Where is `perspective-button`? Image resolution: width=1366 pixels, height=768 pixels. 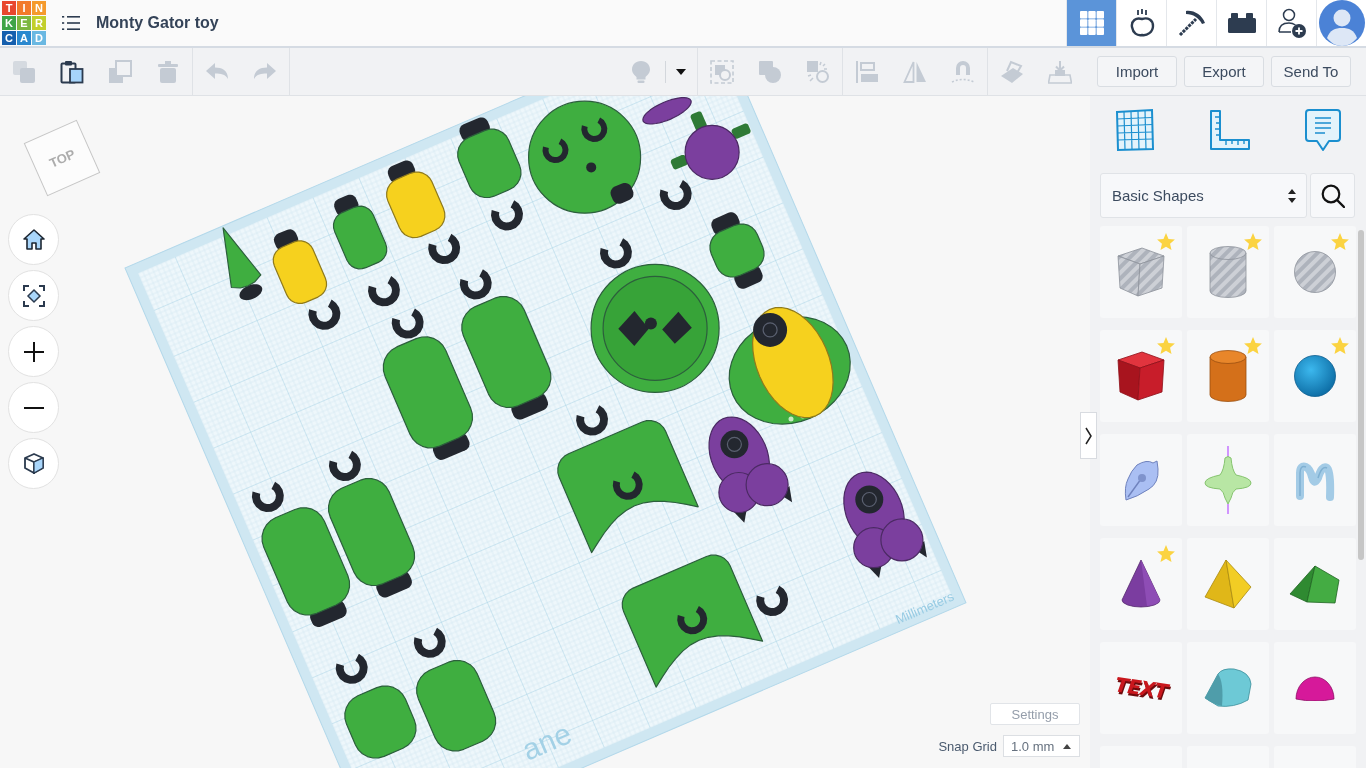
perspective-button is located at coordinates (33, 463).